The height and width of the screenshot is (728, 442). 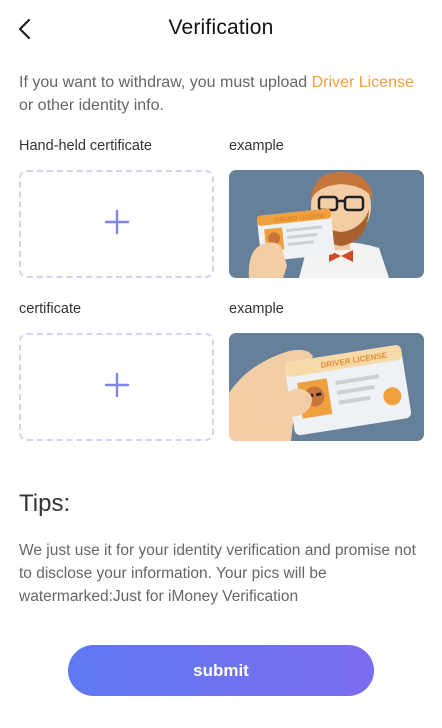 What do you see at coordinates (256, 309) in the screenshot?
I see `example-label-2: example` at bounding box center [256, 309].